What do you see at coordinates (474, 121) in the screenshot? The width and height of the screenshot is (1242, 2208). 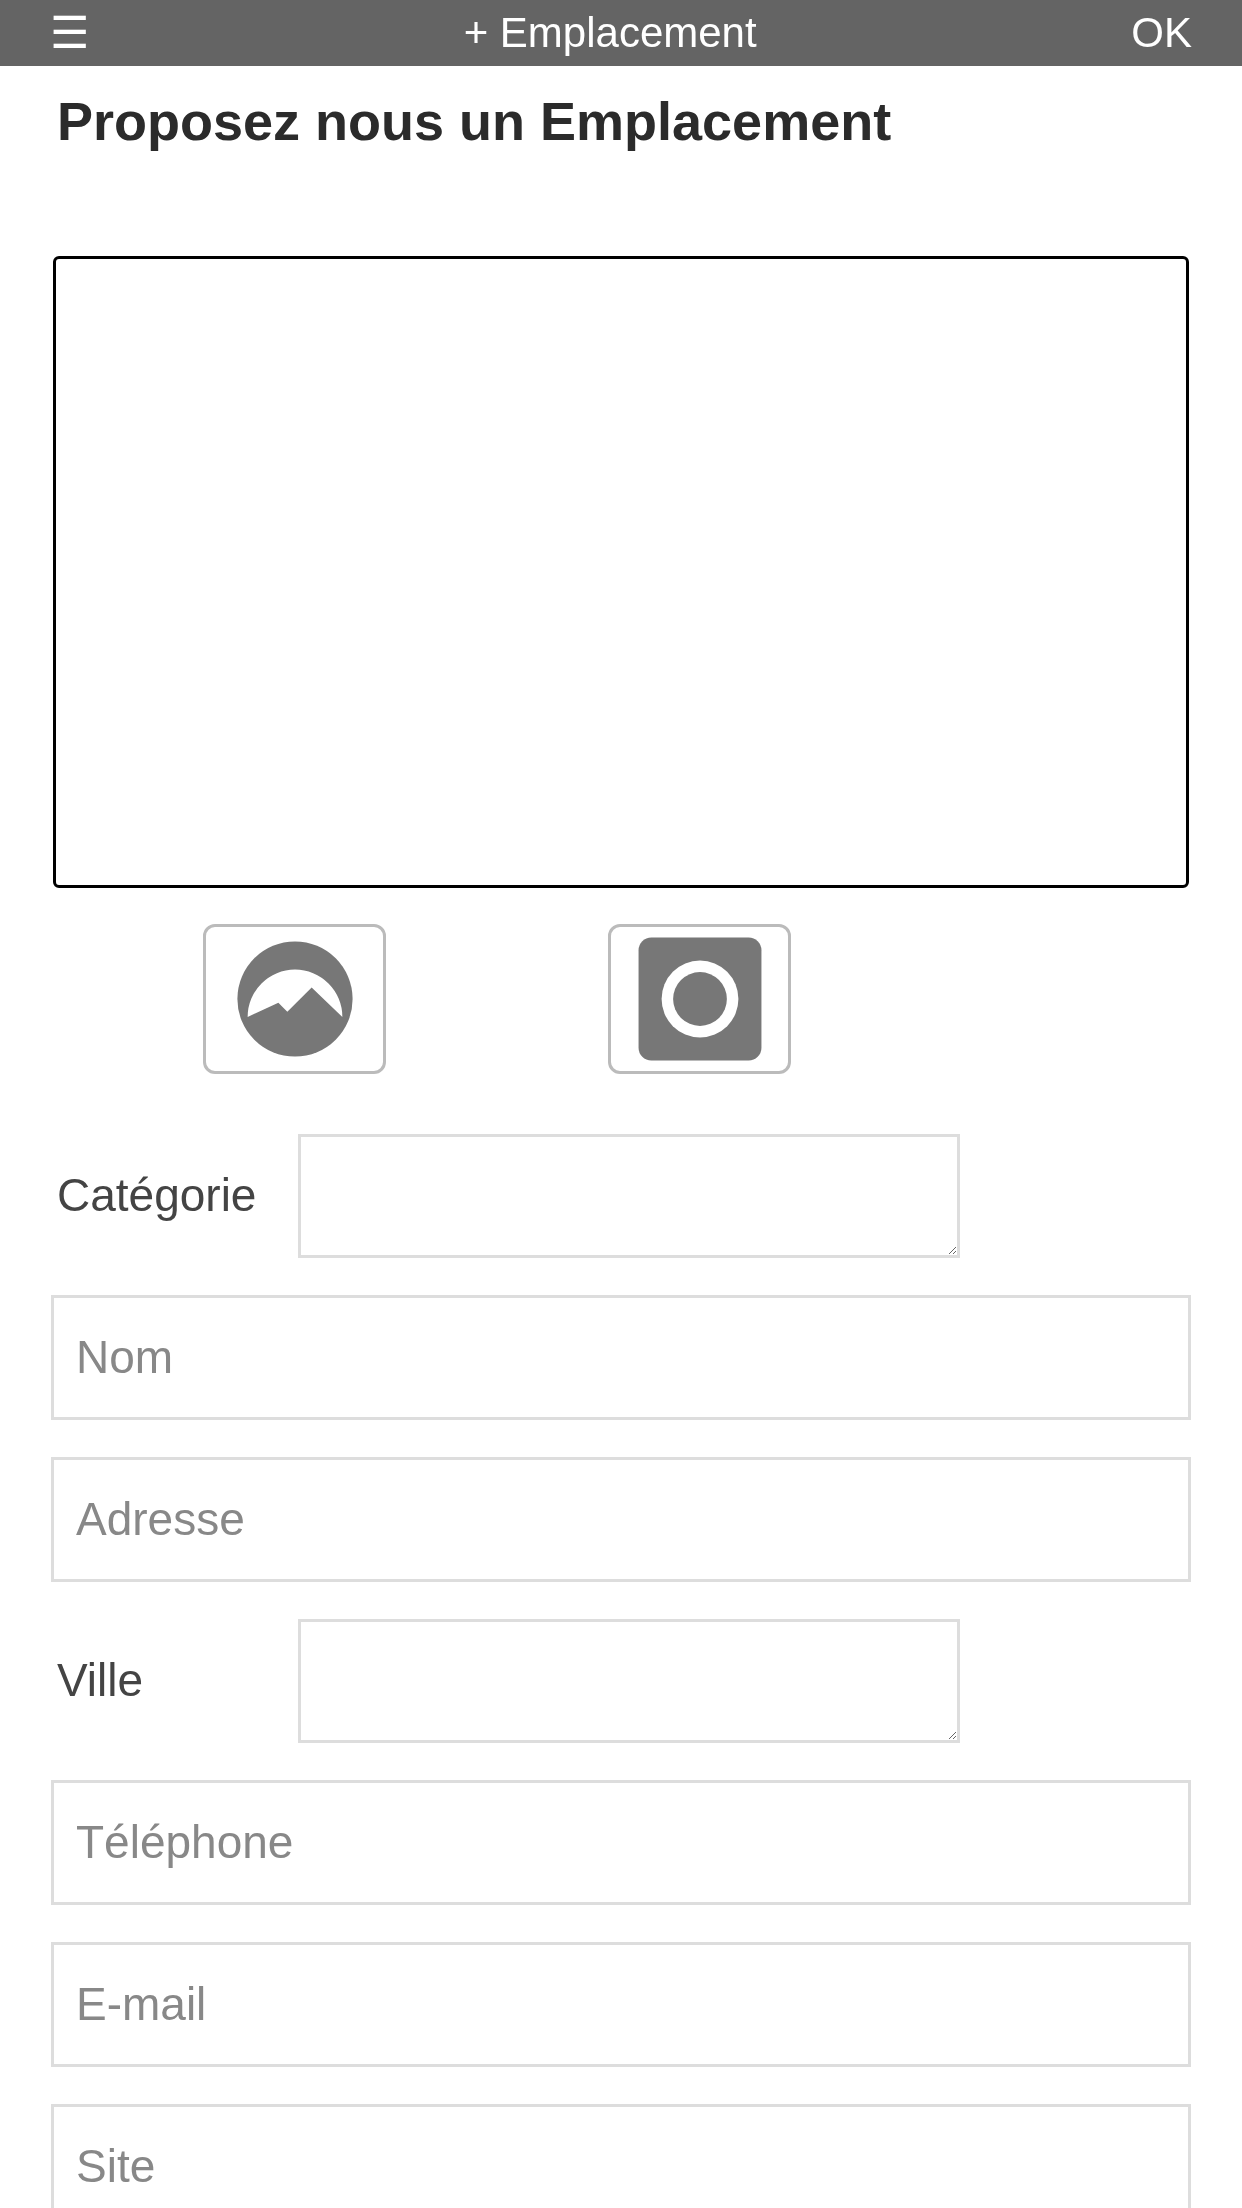 I see `page-heading: Proposez nous un Emplacement` at bounding box center [474, 121].